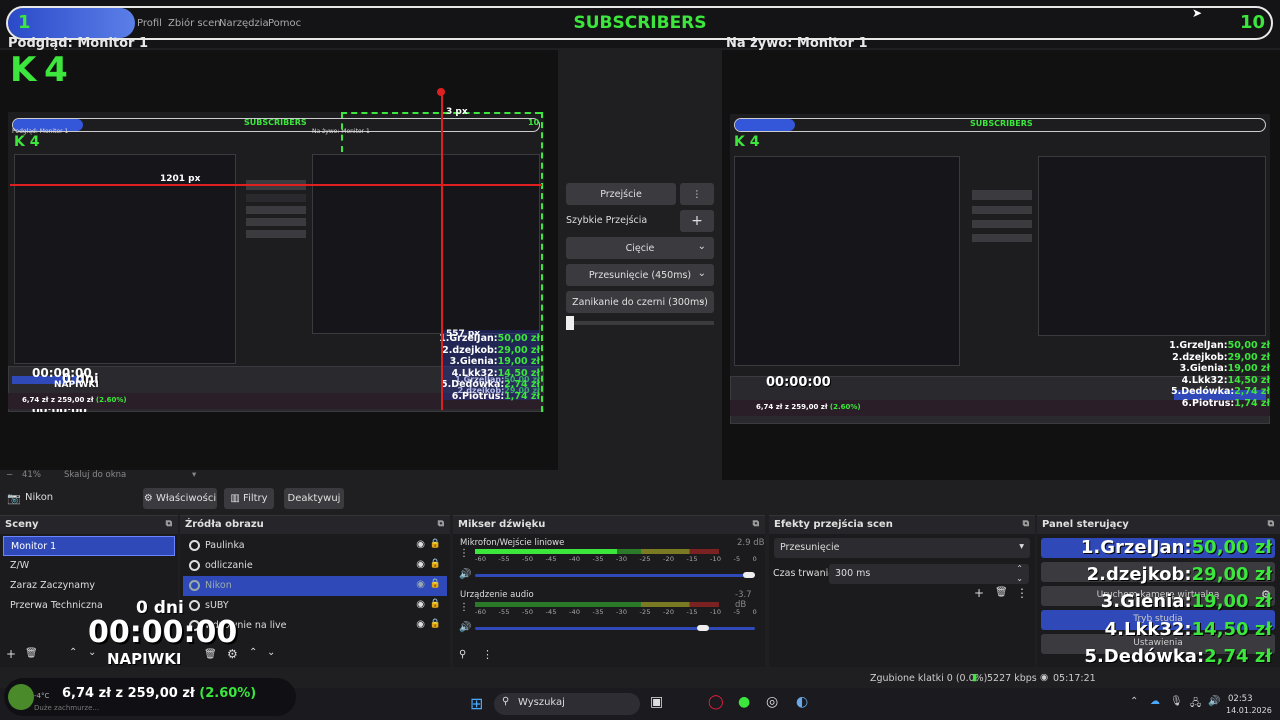 This screenshot has height=720, width=1280. What do you see at coordinates (567, 704) in the screenshot?
I see `taskbar-search: ⚲ Wyszukaj` at bounding box center [567, 704].